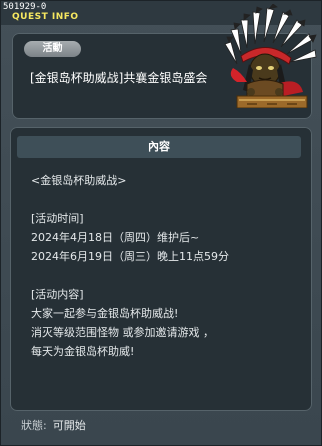 The width and height of the screenshot is (322, 446). I want to click on status-value: 可開始, so click(69, 425).